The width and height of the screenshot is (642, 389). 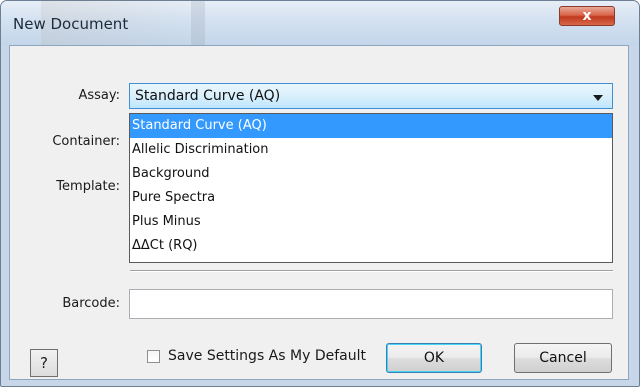 What do you see at coordinates (320, 23) in the screenshot?
I see `title-bar: New Document x` at bounding box center [320, 23].